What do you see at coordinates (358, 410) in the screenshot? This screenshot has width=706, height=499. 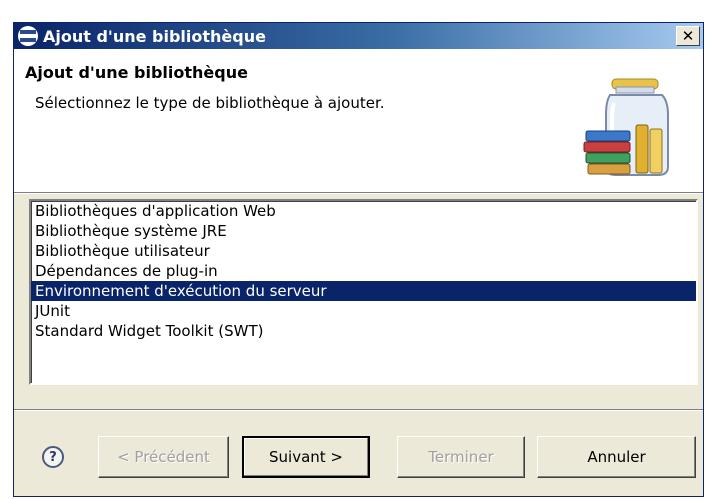 I see `button-bar-separator-highlight` at bounding box center [358, 410].